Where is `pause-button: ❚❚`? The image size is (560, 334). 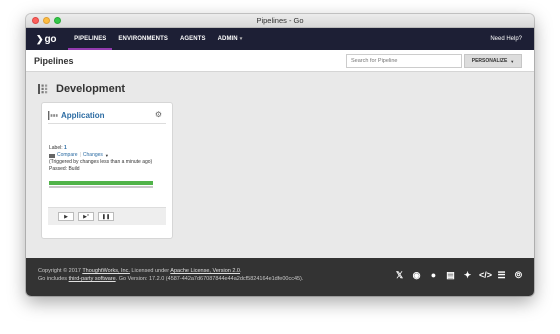
pause-button: ❚❚ is located at coordinates (106, 216).